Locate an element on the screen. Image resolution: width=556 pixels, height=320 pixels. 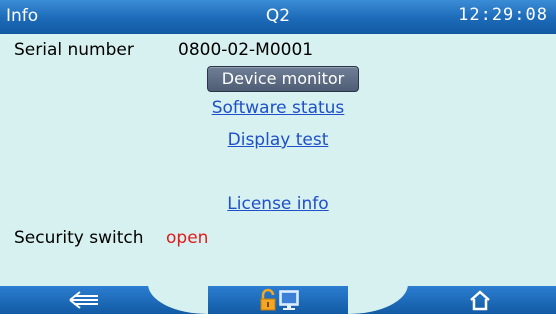
software-status-link-row: Software status is located at coordinates (278, 108).